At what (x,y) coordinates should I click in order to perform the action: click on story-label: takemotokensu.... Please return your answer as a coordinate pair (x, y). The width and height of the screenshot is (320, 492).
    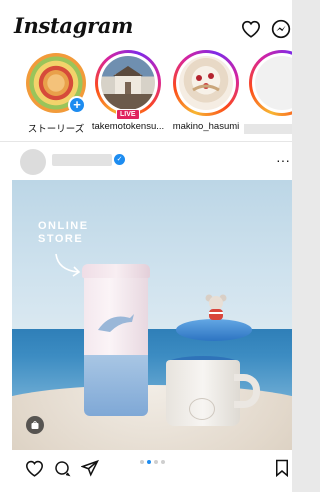
    Looking at the image, I should click on (128, 126).